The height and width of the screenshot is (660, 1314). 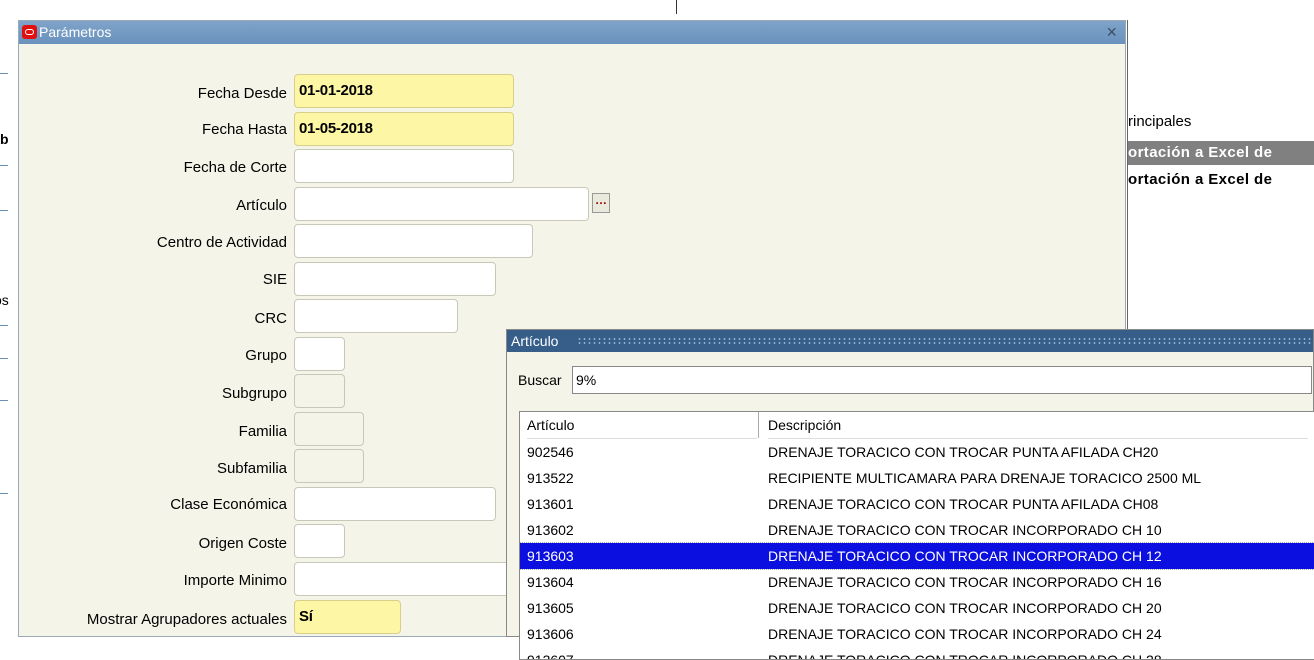 What do you see at coordinates (254, 393) in the screenshot?
I see `label-subgrupo: Subgrupo` at bounding box center [254, 393].